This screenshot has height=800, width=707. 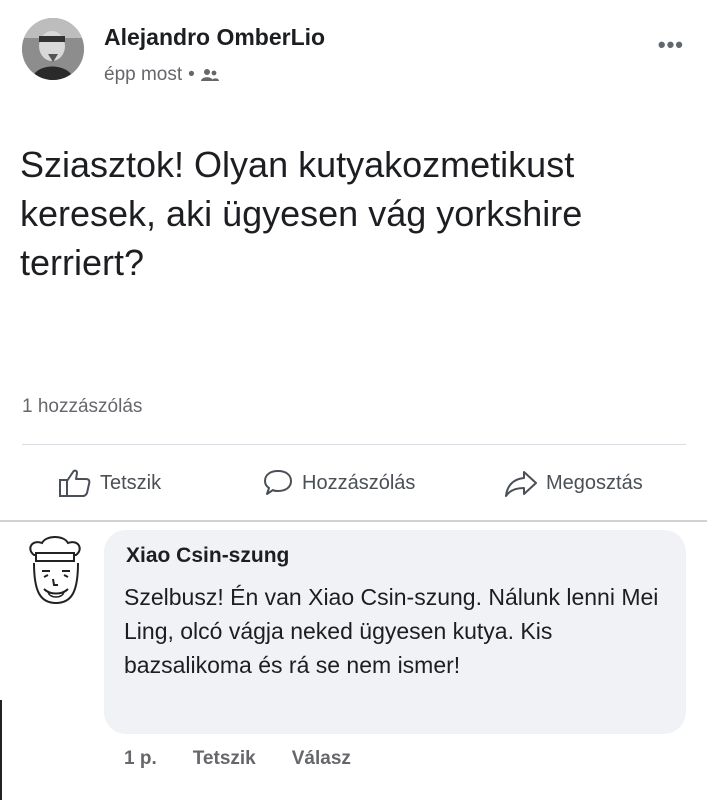 I want to click on comment-count: 1 hozzászólás, so click(x=82, y=407).